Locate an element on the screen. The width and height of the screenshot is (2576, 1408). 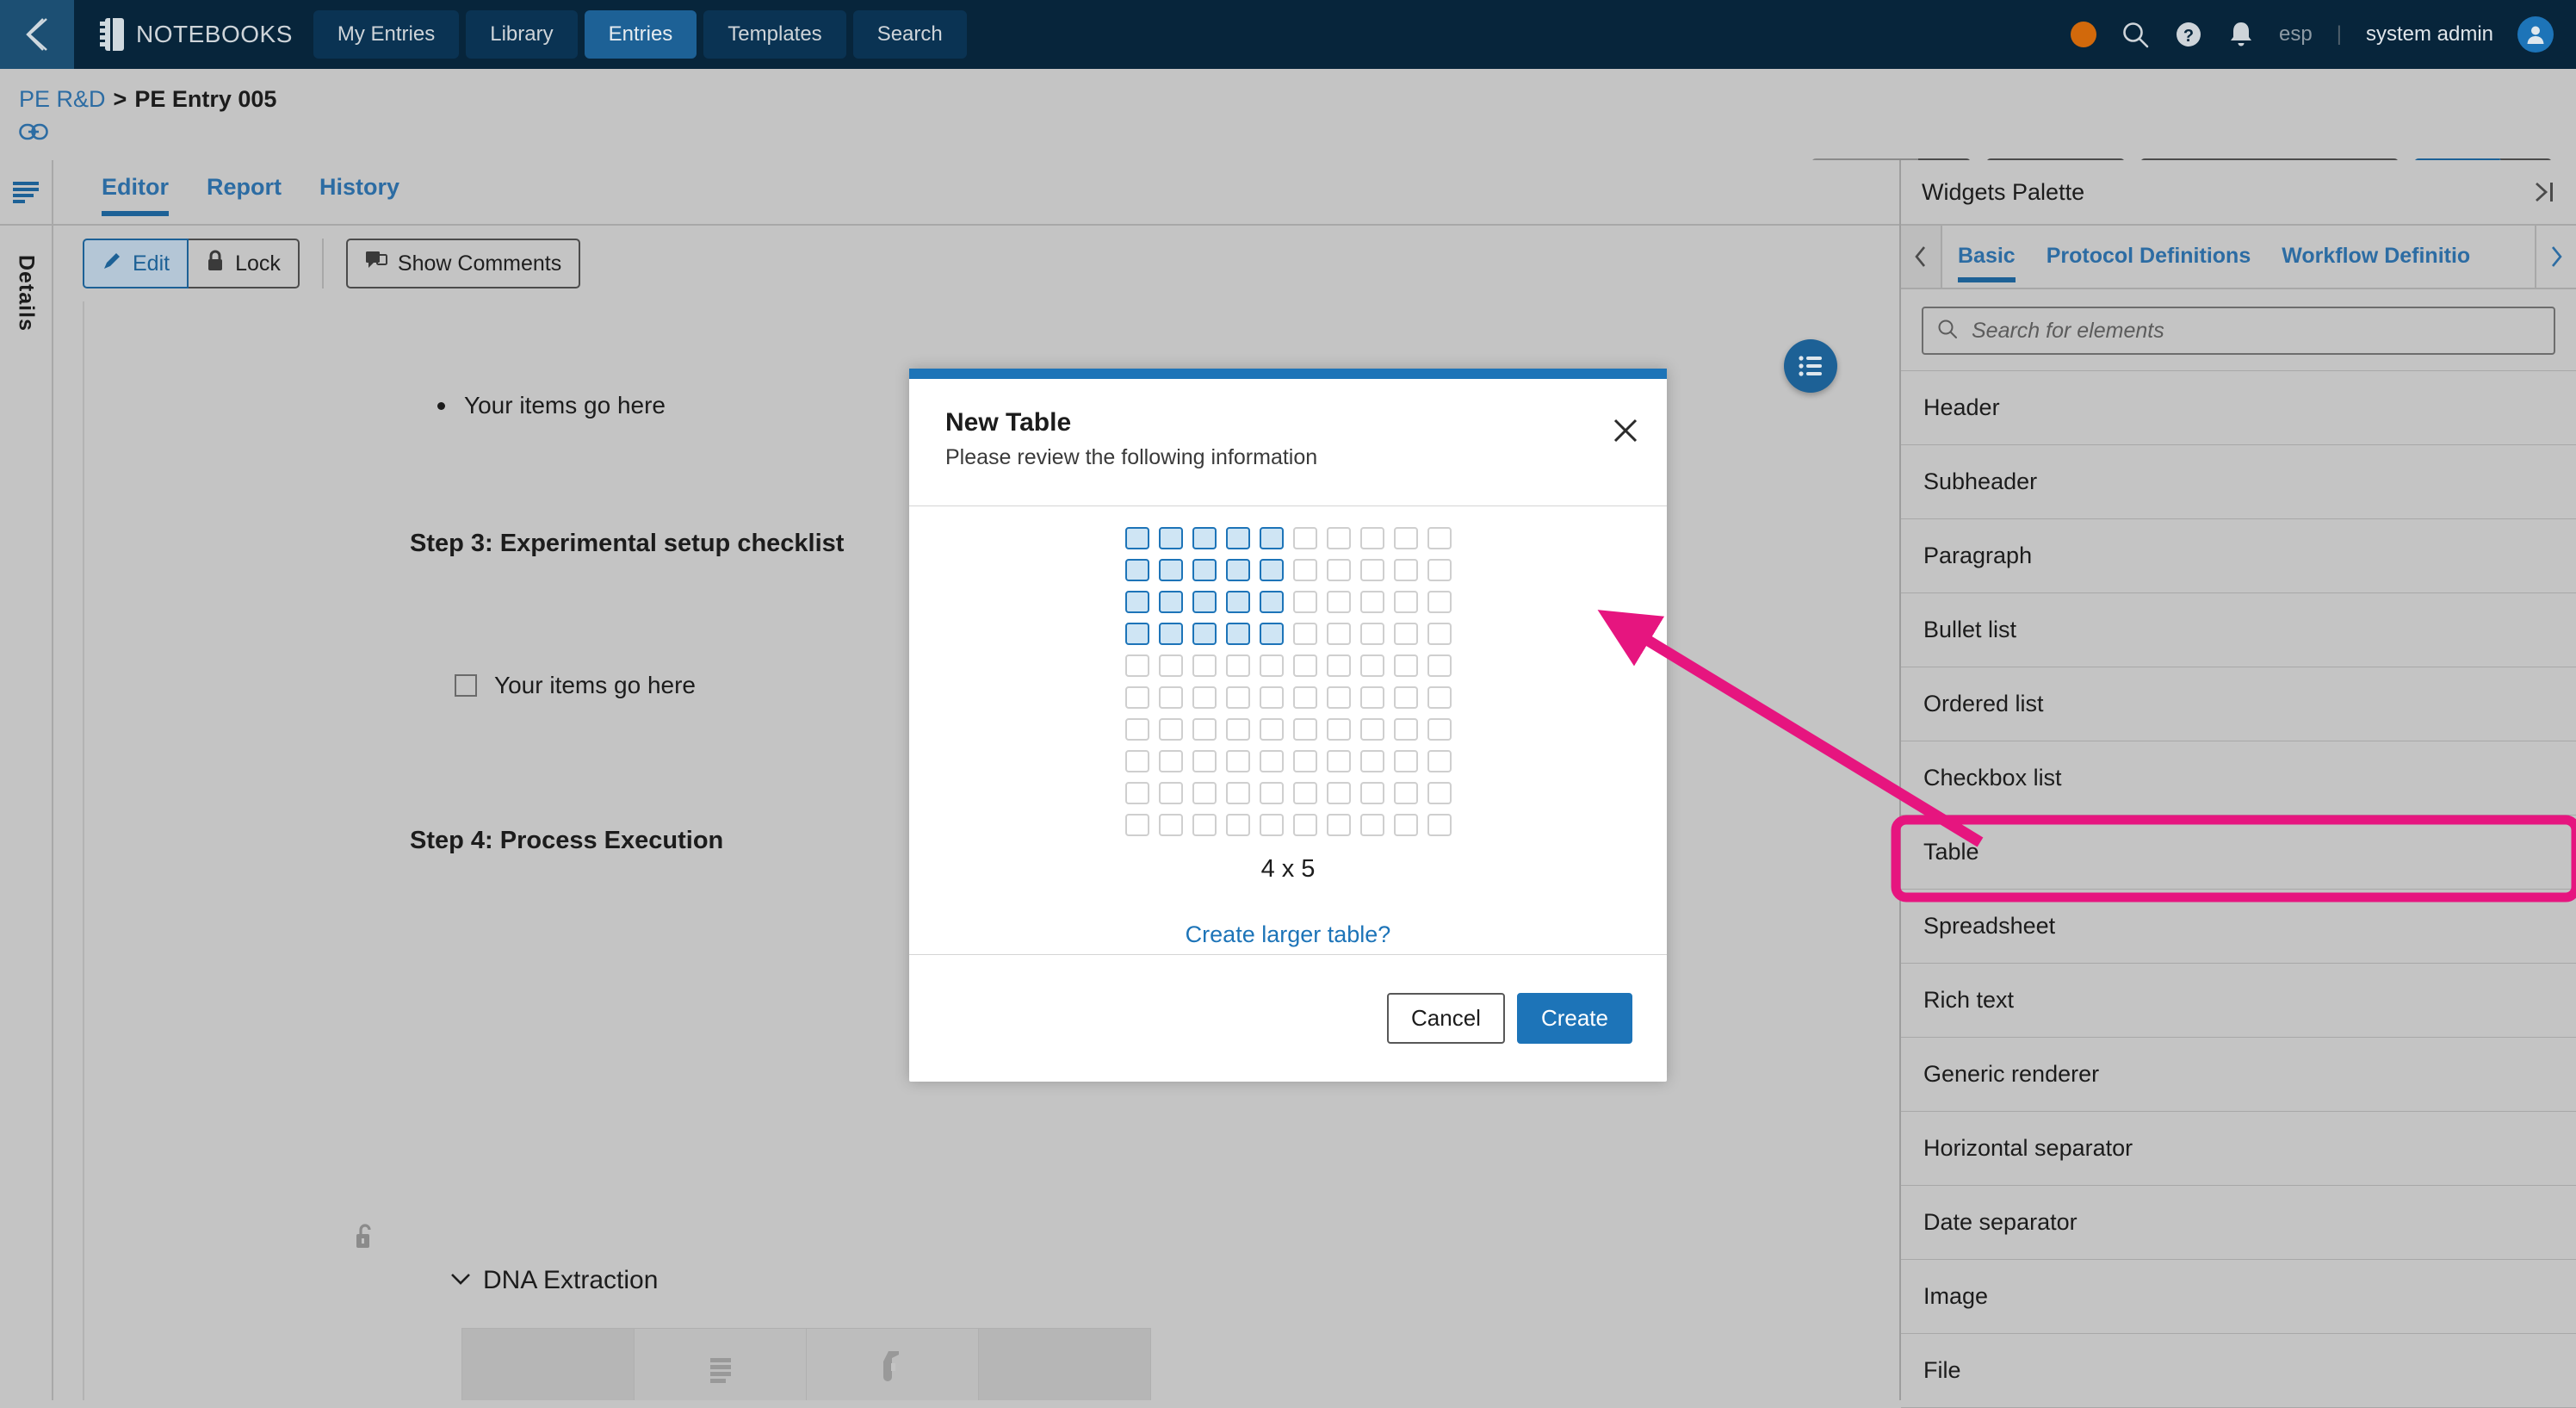
widget-item-rich-text: Rich text is located at coordinates (2239, 1001).